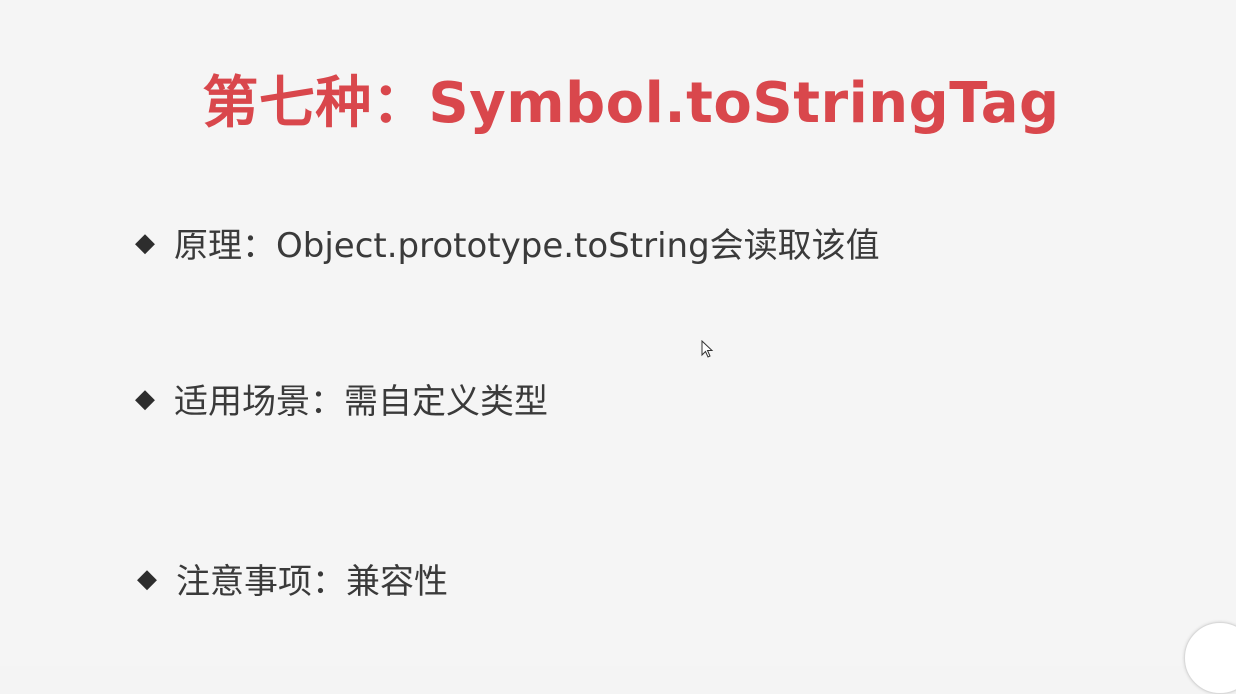 The image size is (1236, 694). What do you see at coordinates (707, 349) in the screenshot?
I see `mouse-cursor-icon` at bounding box center [707, 349].